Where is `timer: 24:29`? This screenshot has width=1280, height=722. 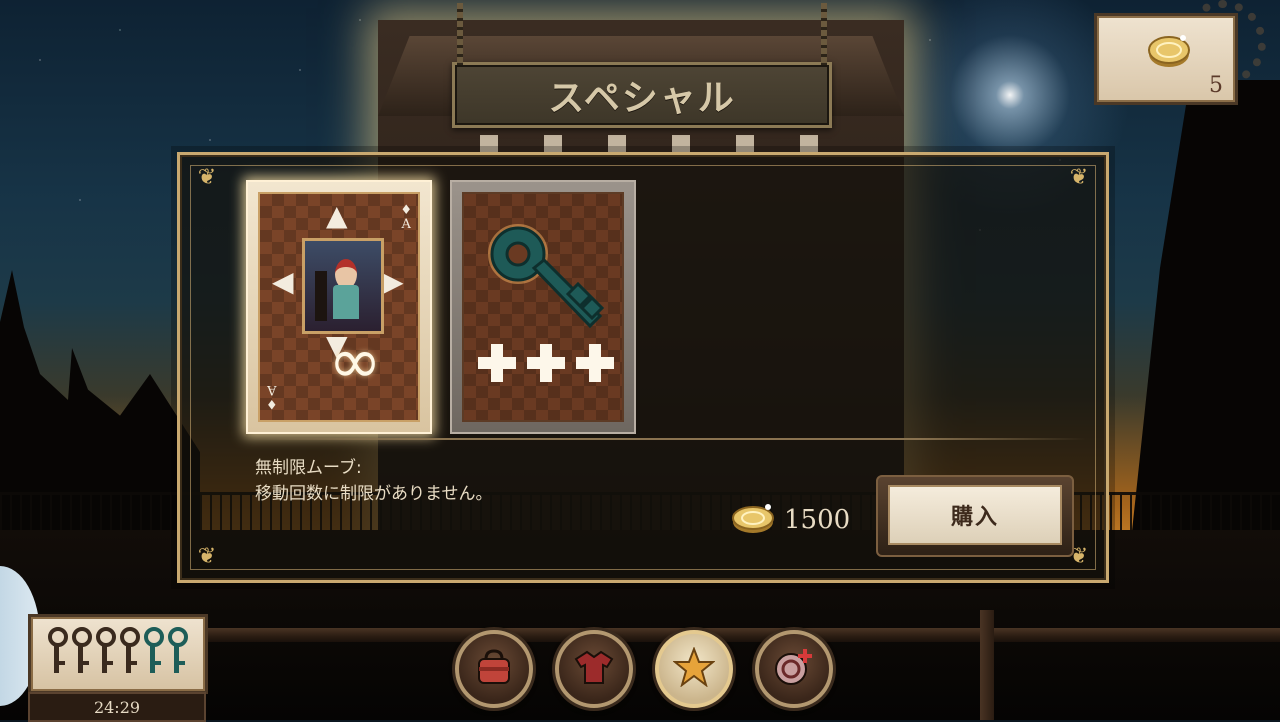
timer: 24:29 is located at coordinates (117, 707).